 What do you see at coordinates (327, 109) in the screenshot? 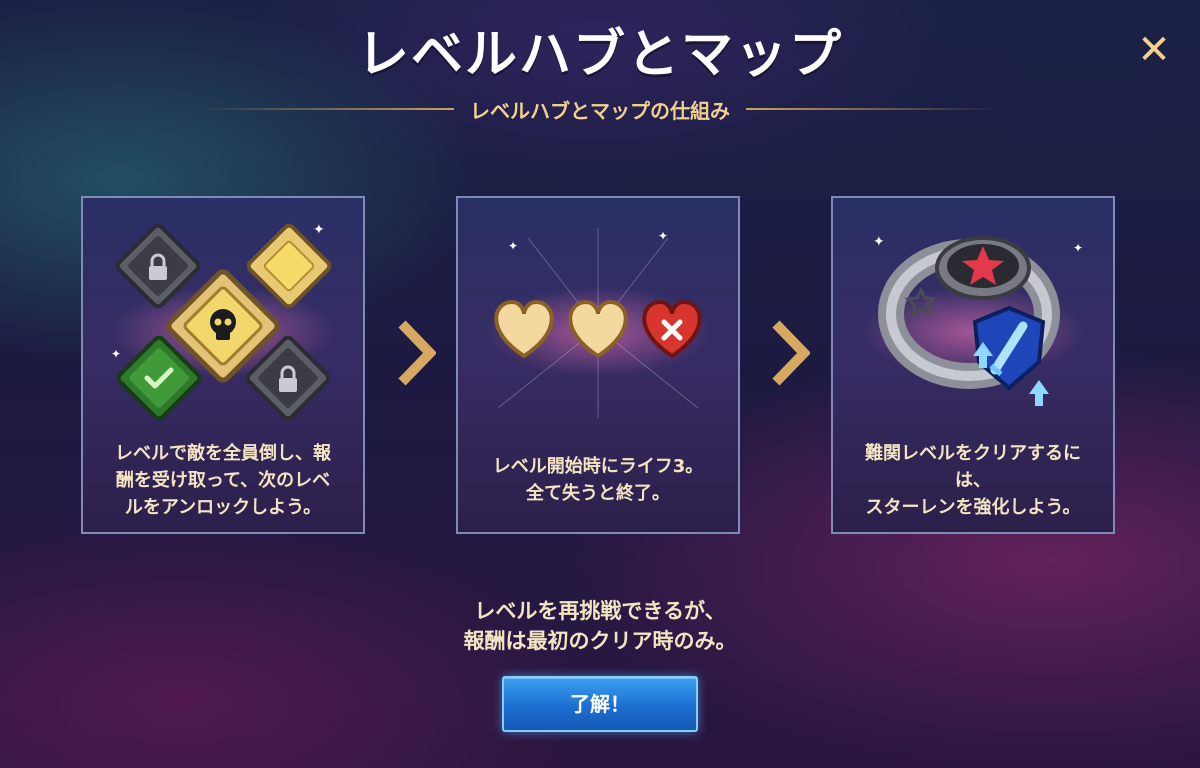
I see `divider-left` at bounding box center [327, 109].